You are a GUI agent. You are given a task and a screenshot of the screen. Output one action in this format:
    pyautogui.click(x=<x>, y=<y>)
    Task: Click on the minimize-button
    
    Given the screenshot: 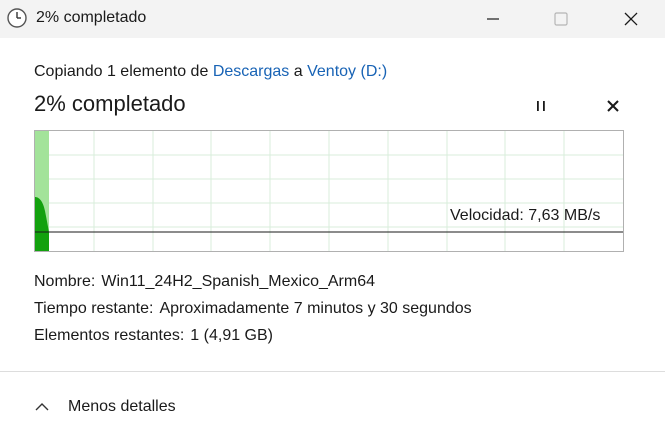 What is the action you would take?
    pyautogui.click(x=493, y=19)
    